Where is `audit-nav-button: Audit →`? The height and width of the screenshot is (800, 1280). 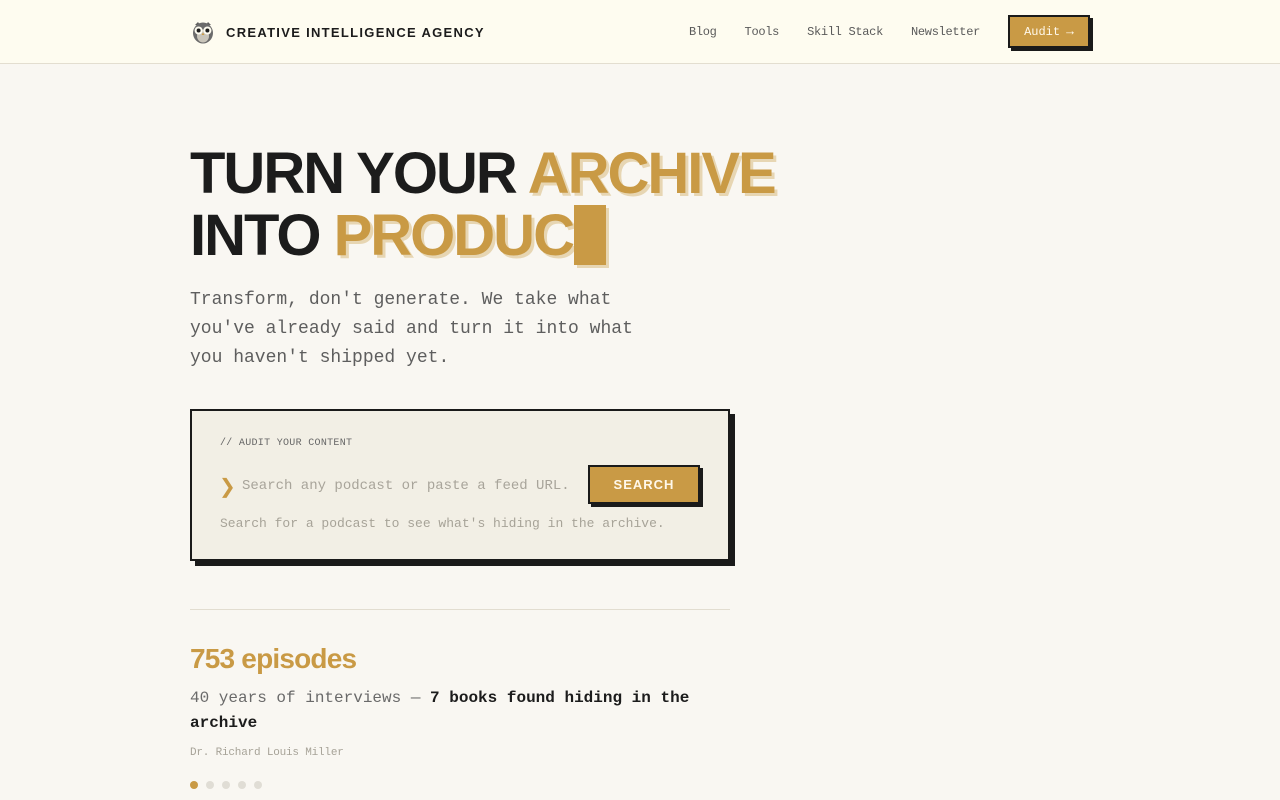 audit-nav-button: Audit → is located at coordinates (1049, 31).